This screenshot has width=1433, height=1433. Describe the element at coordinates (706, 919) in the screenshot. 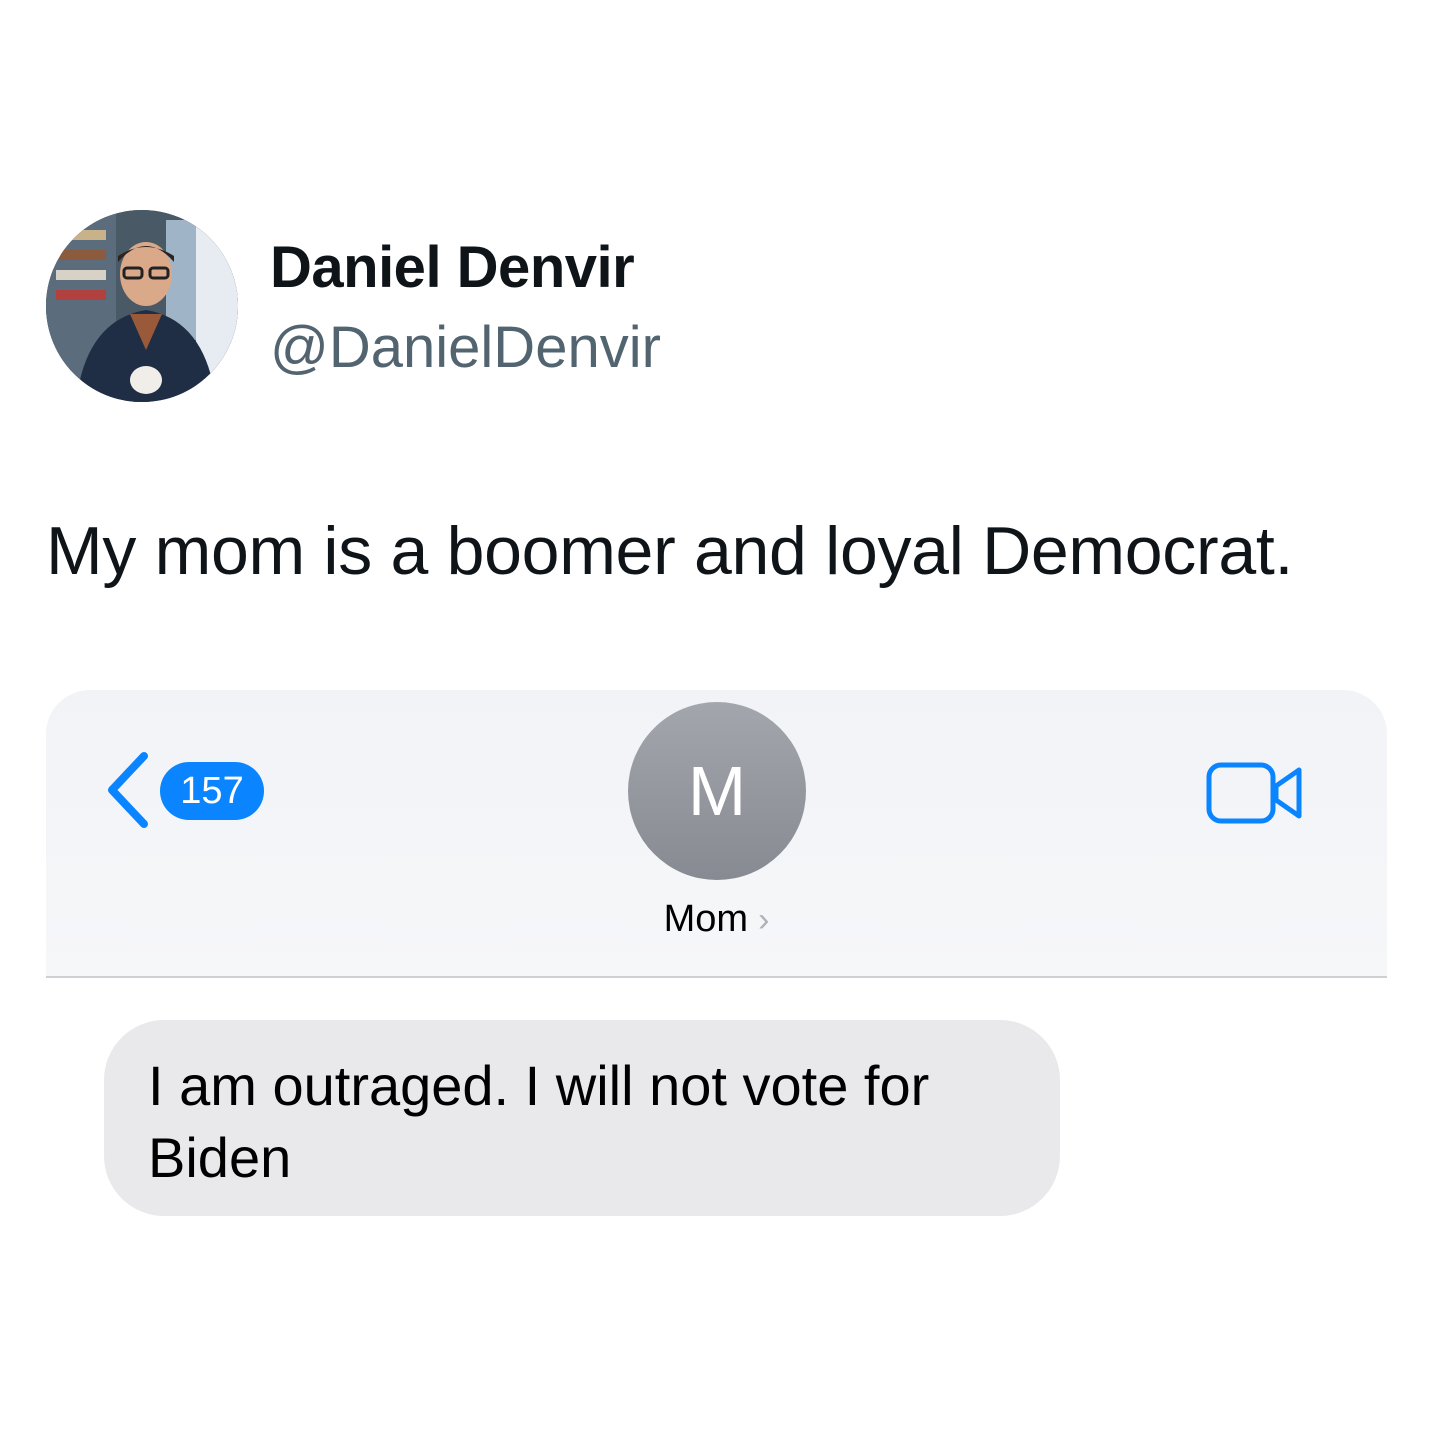

I see `contact-name: Mom` at that location.